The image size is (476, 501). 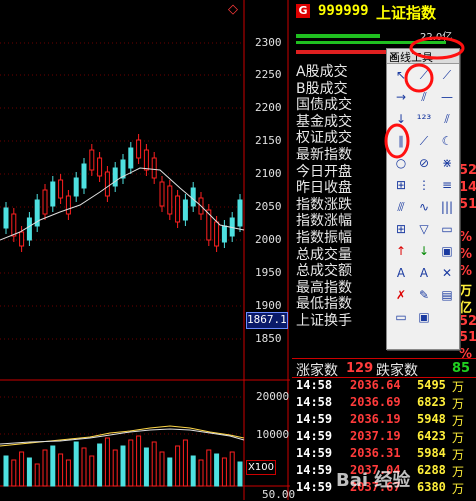 What do you see at coordinates (424, 141) in the screenshot?
I see `tool-fan-icon: ⟋` at bounding box center [424, 141].